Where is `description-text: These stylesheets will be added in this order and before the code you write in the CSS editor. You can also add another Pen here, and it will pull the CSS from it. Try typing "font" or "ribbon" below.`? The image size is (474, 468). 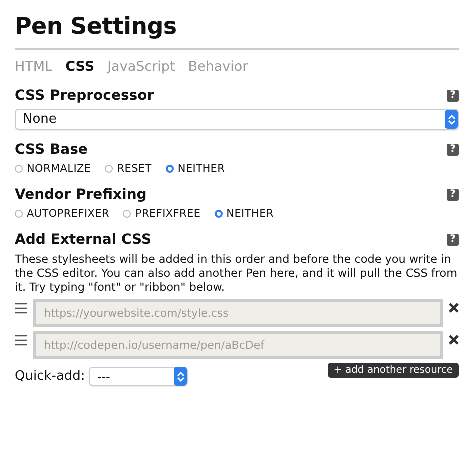
description-text: These stylesheets will be added in this order and before the code you write in the CSS editor. You can also add another Pen here, and it will pull the CSS from it. Try typing "font" or "ribbon" below. is located at coordinates (236, 274).